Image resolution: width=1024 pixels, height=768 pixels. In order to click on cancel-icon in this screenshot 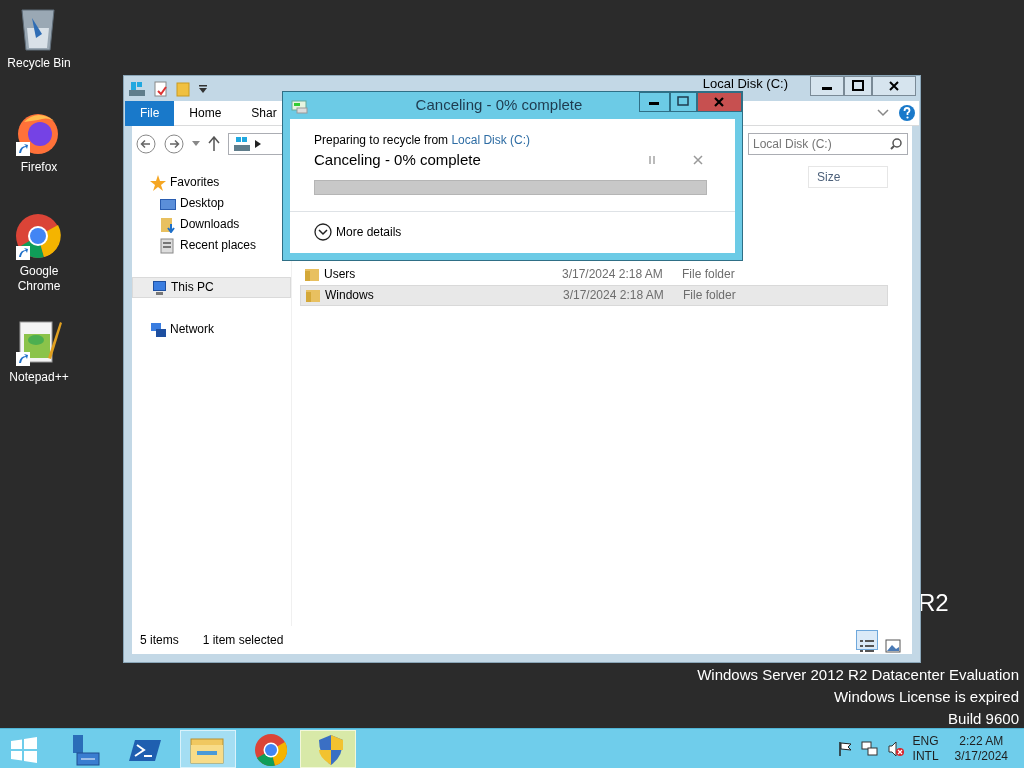, I will do `click(698, 160)`.